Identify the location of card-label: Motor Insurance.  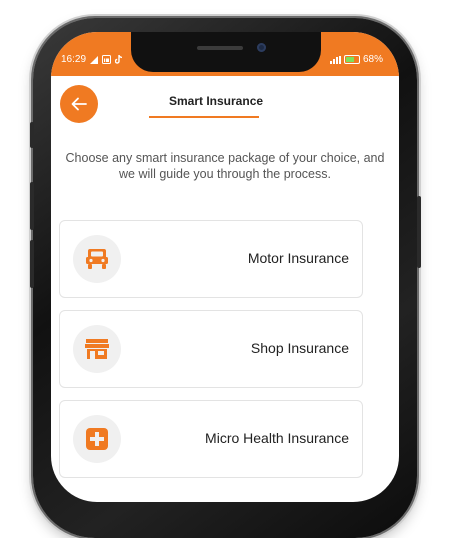
(298, 258).